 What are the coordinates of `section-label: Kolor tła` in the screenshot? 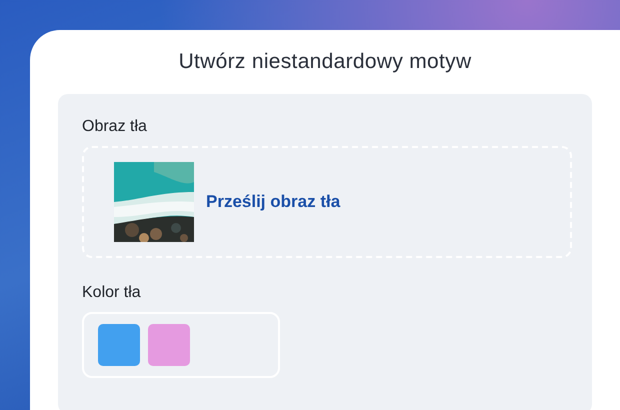 It's located at (112, 293).